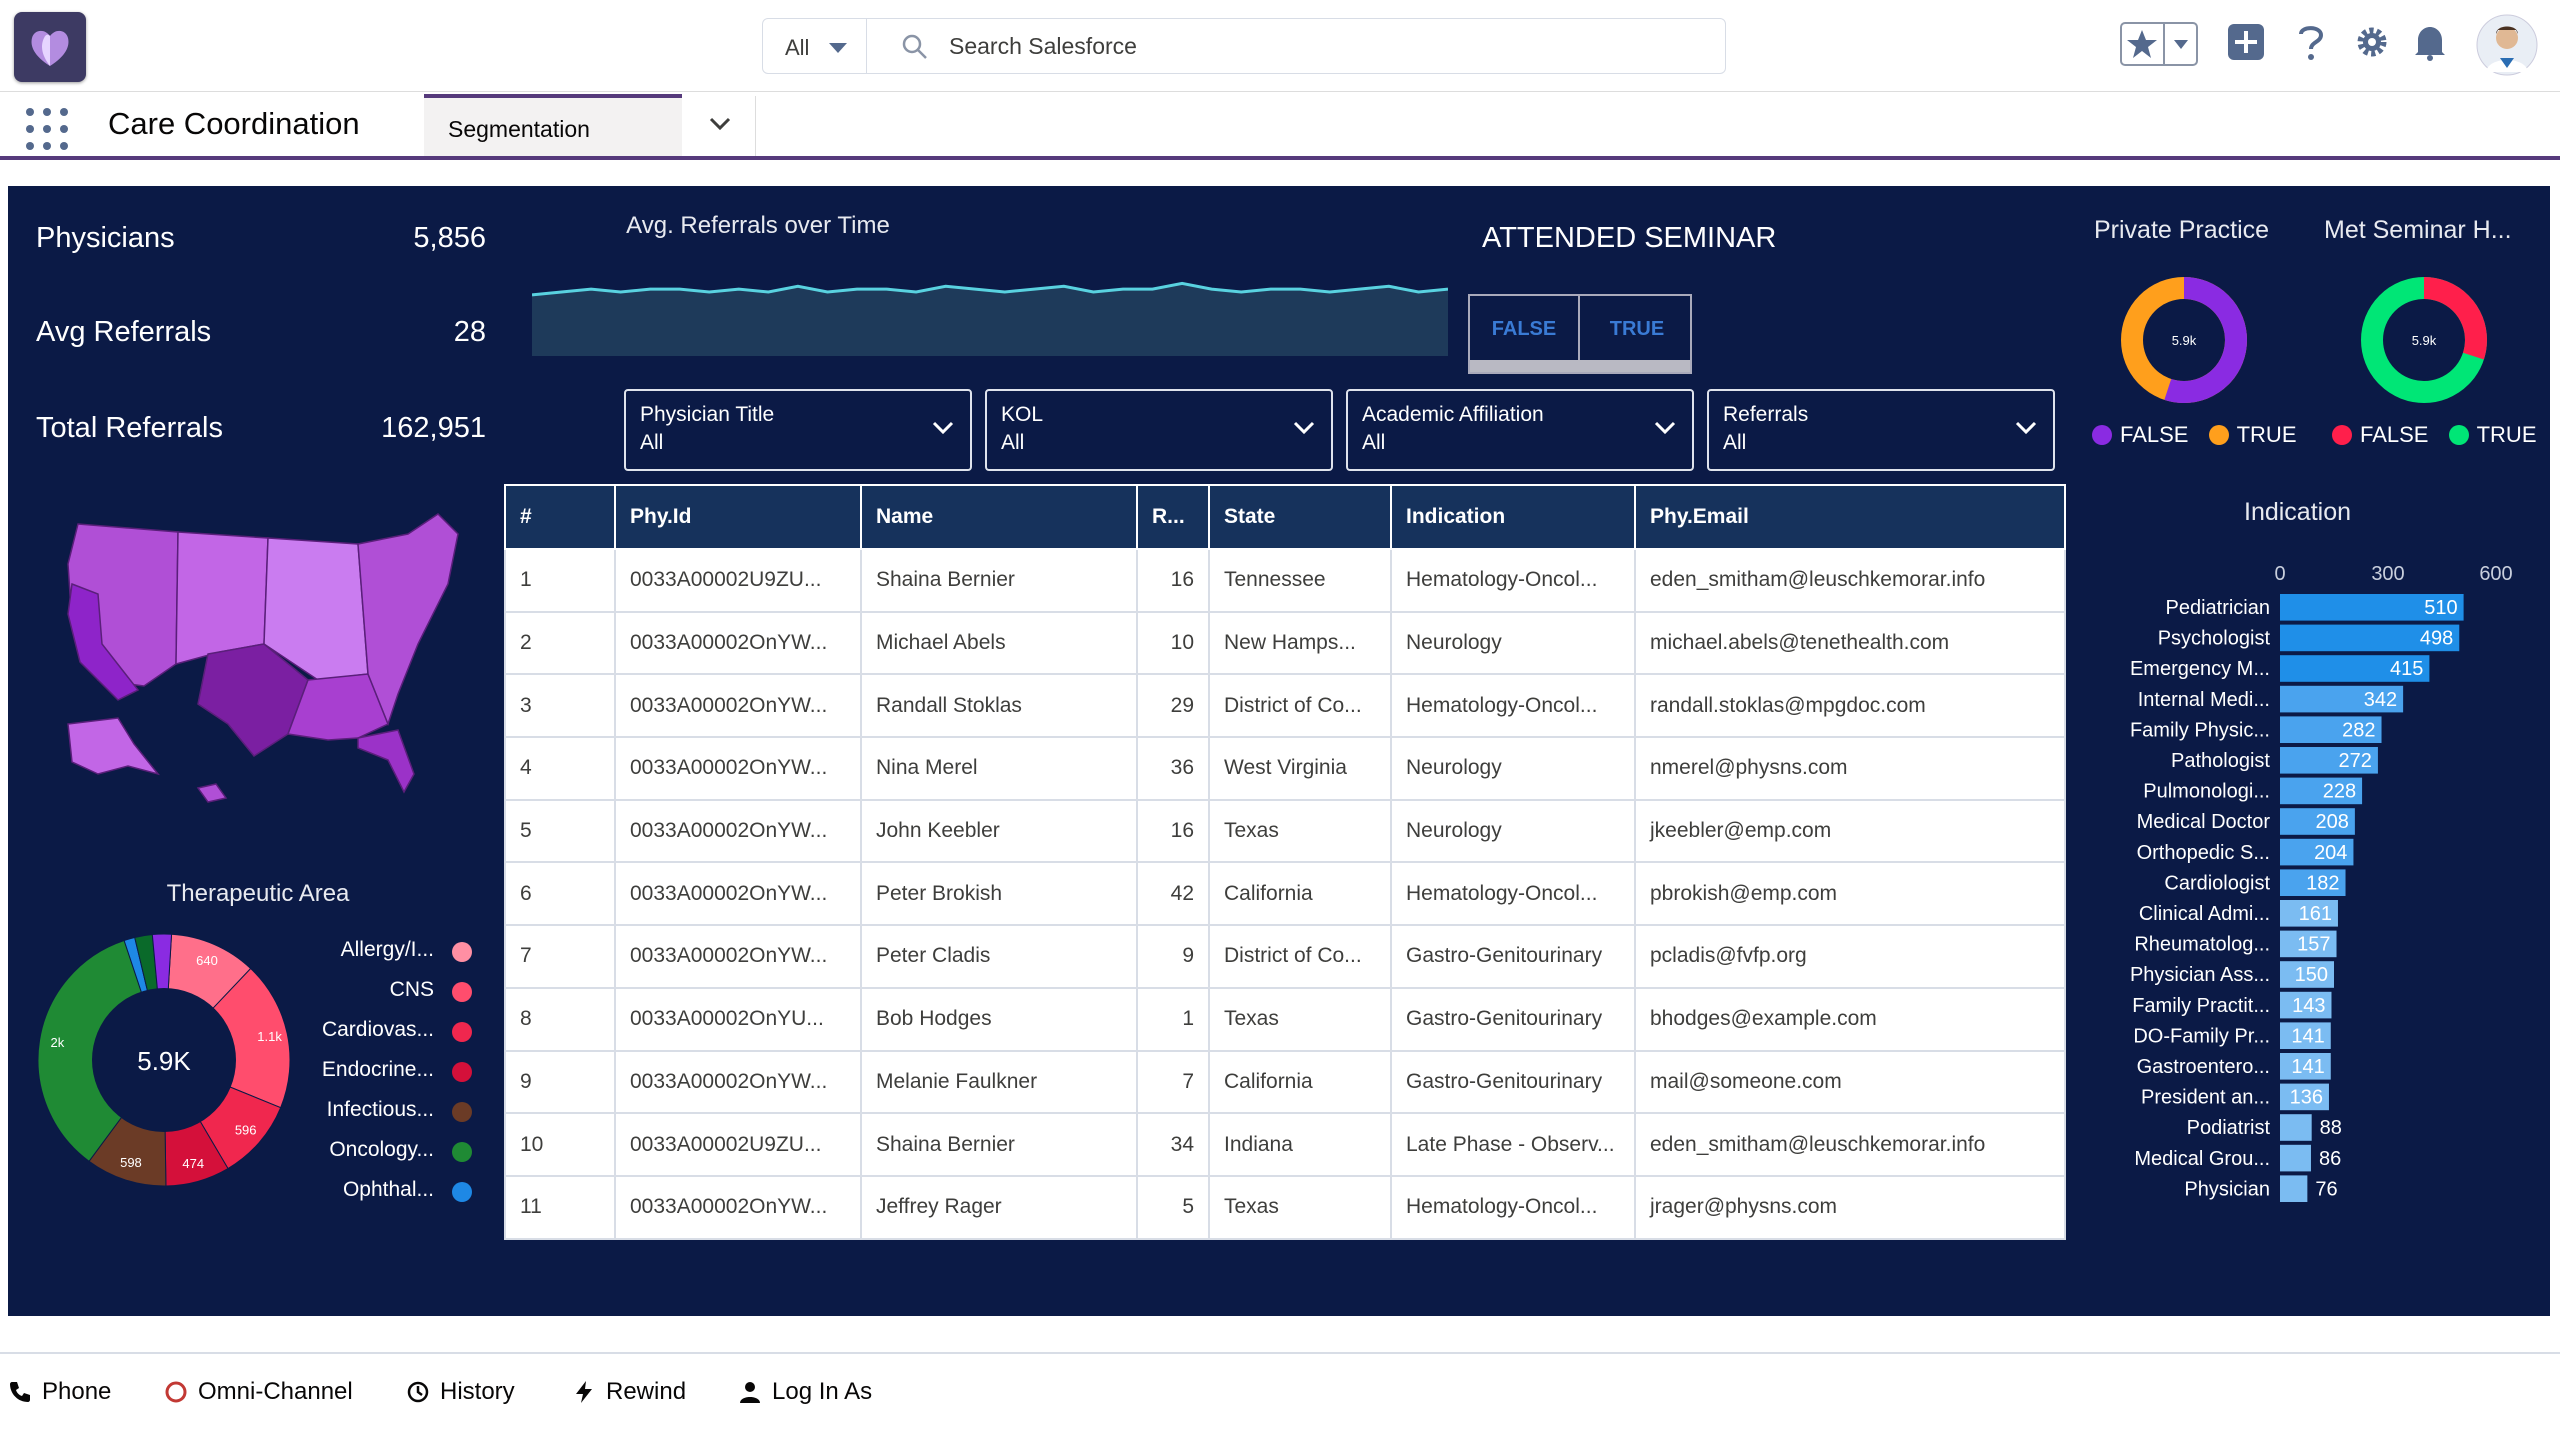 The image size is (2560, 1434). What do you see at coordinates (999, 831) in the screenshot?
I see `cell-name: John Keebler` at bounding box center [999, 831].